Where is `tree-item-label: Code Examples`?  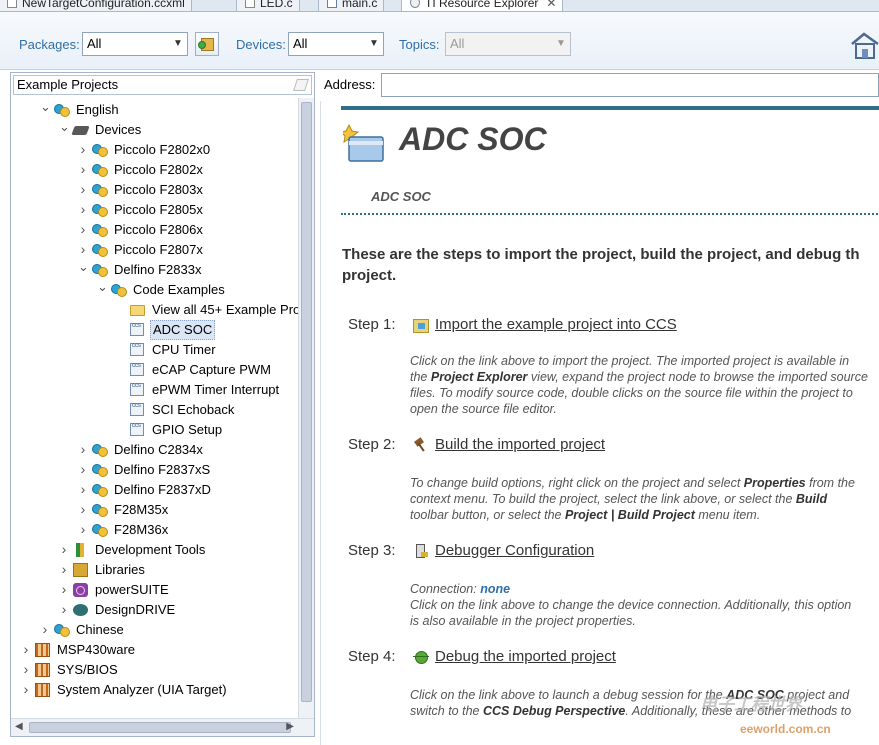
tree-item-label: Code Examples is located at coordinates (179, 289).